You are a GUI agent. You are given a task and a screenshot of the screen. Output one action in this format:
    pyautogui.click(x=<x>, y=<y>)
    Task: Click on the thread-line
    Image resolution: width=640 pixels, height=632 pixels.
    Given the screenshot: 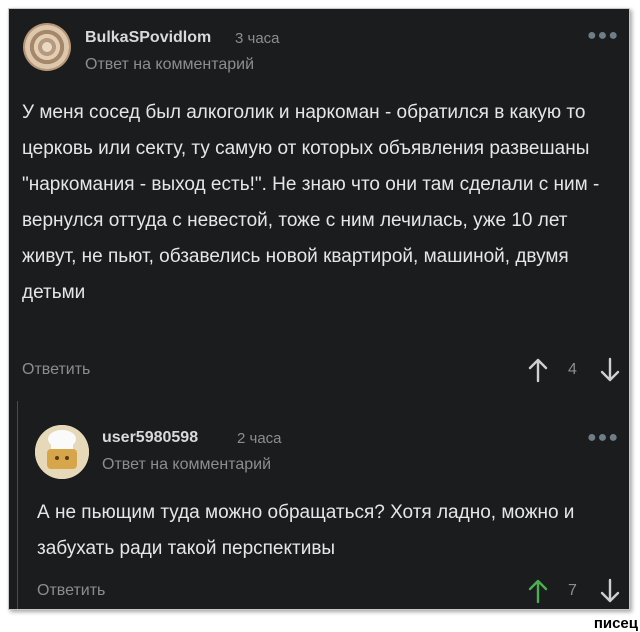 What is the action you would take?
    pyautogui.click(x=17, y=505)
    